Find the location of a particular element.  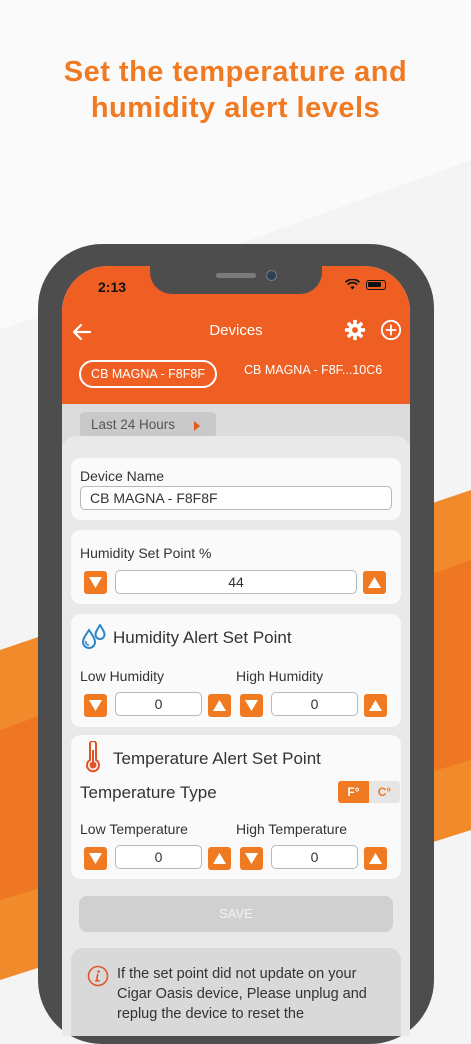

device-tab-active: CB MAGNA - F8F8F is located at coordinates (148, 374).